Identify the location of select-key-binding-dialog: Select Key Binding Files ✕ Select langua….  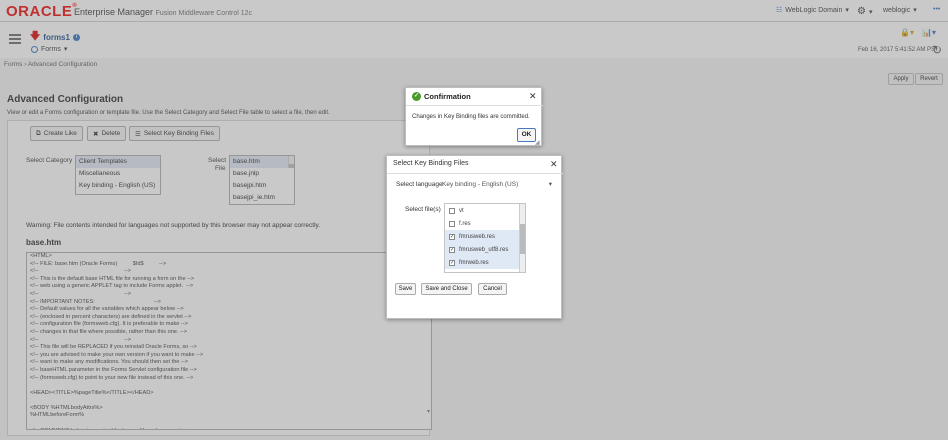
(474, 237).